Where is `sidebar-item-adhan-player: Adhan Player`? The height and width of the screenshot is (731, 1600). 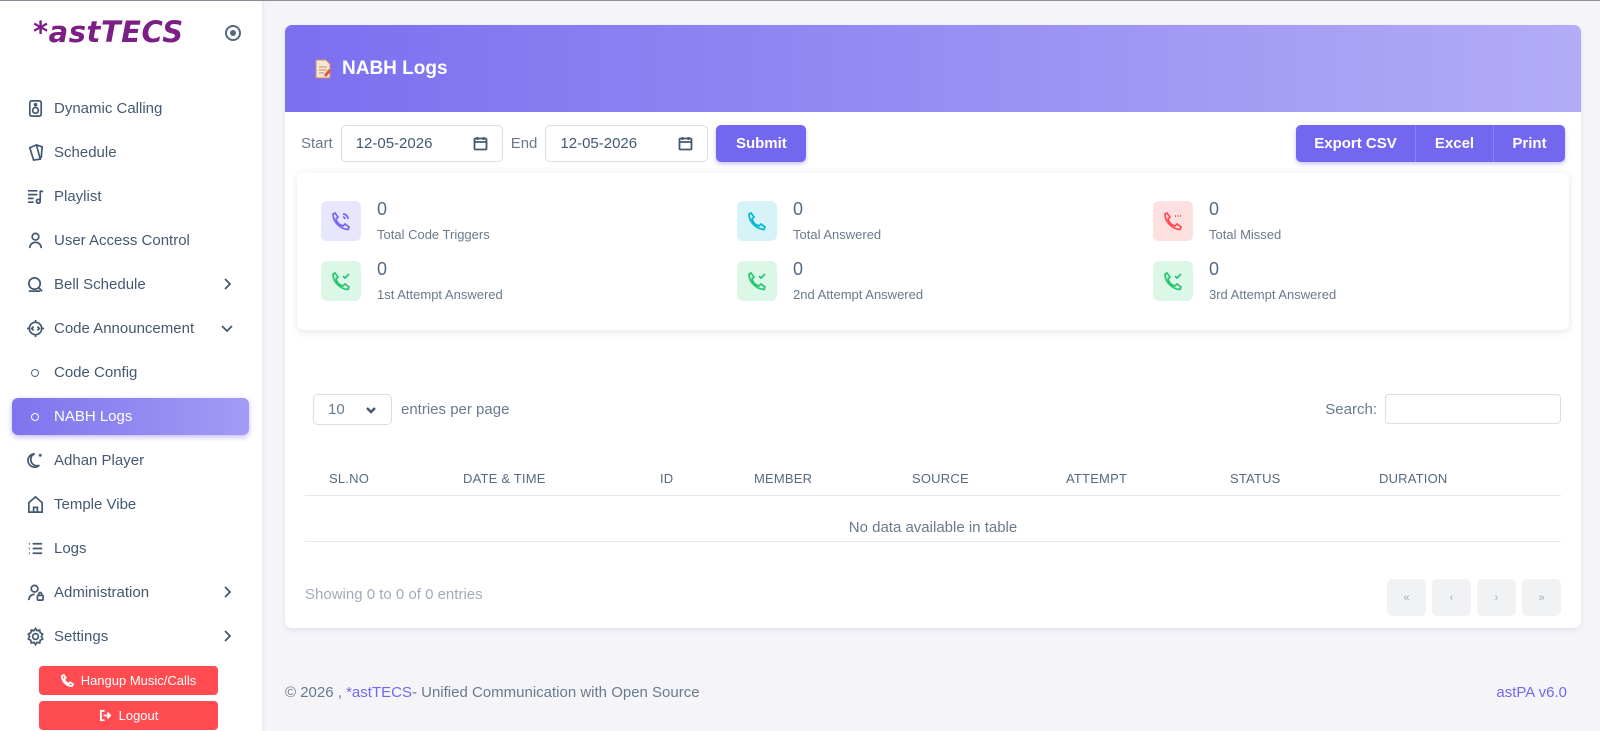 sidebar-item-adhan-player: Adhan Player is located at coordinates (130, 460).